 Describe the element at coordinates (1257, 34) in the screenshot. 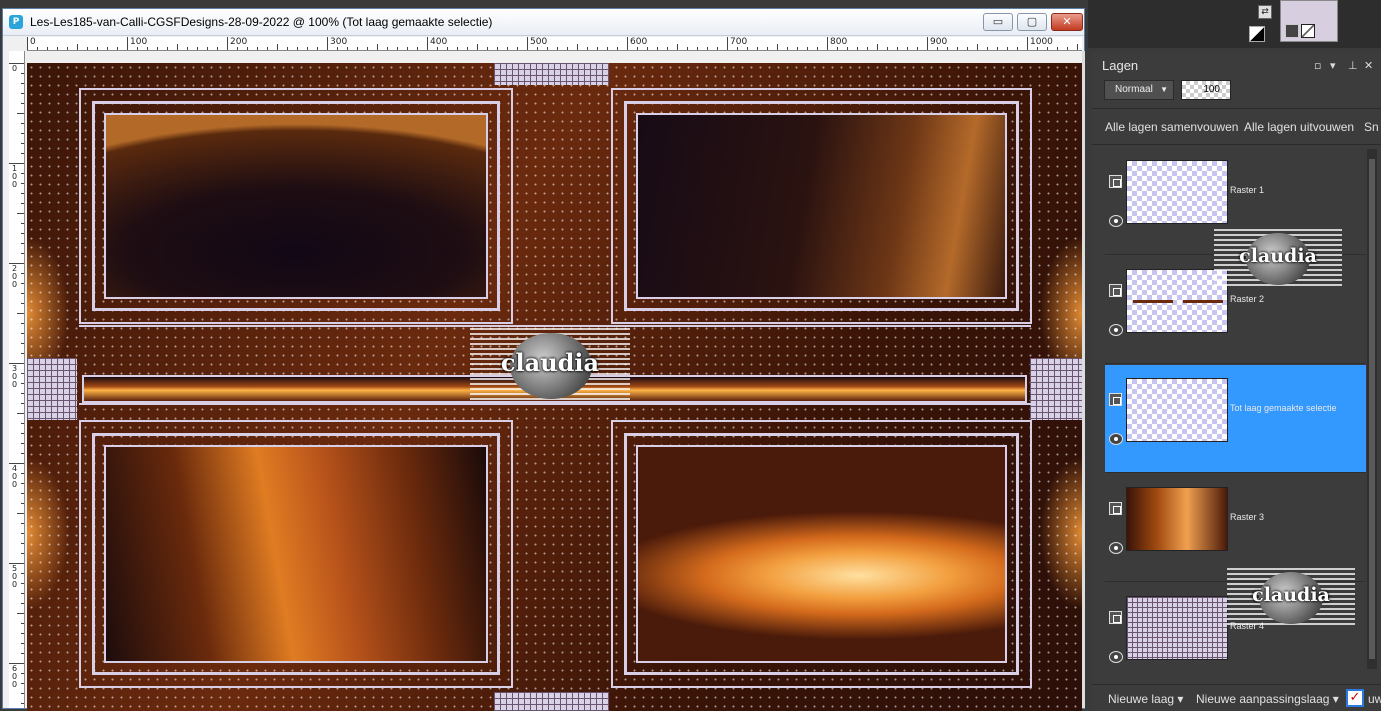

I see `default-colors-icon` at that location.